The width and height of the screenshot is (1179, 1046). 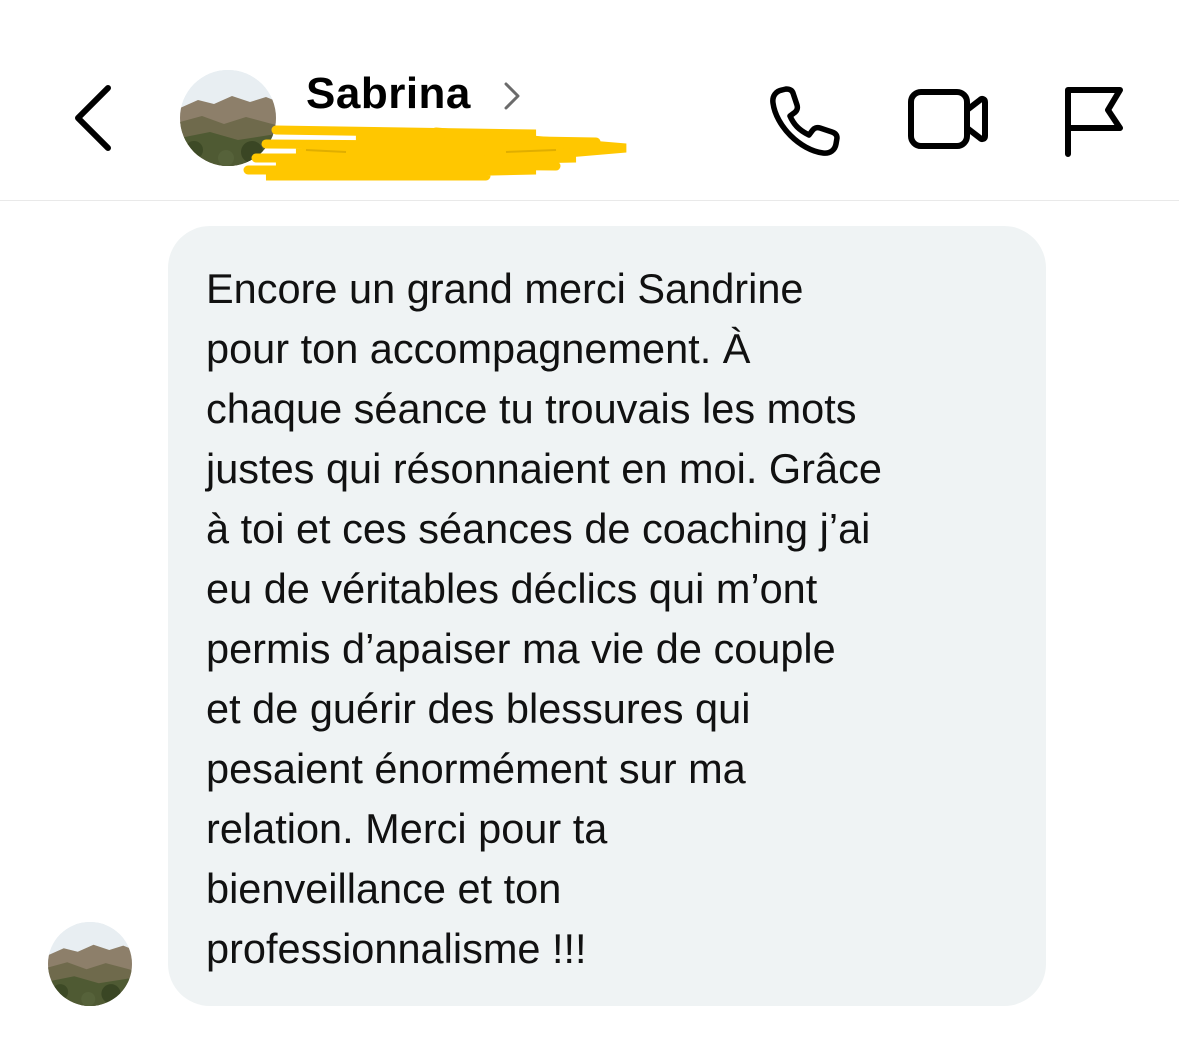 I want to click on flag-icon, so click(x=1094, y=122).